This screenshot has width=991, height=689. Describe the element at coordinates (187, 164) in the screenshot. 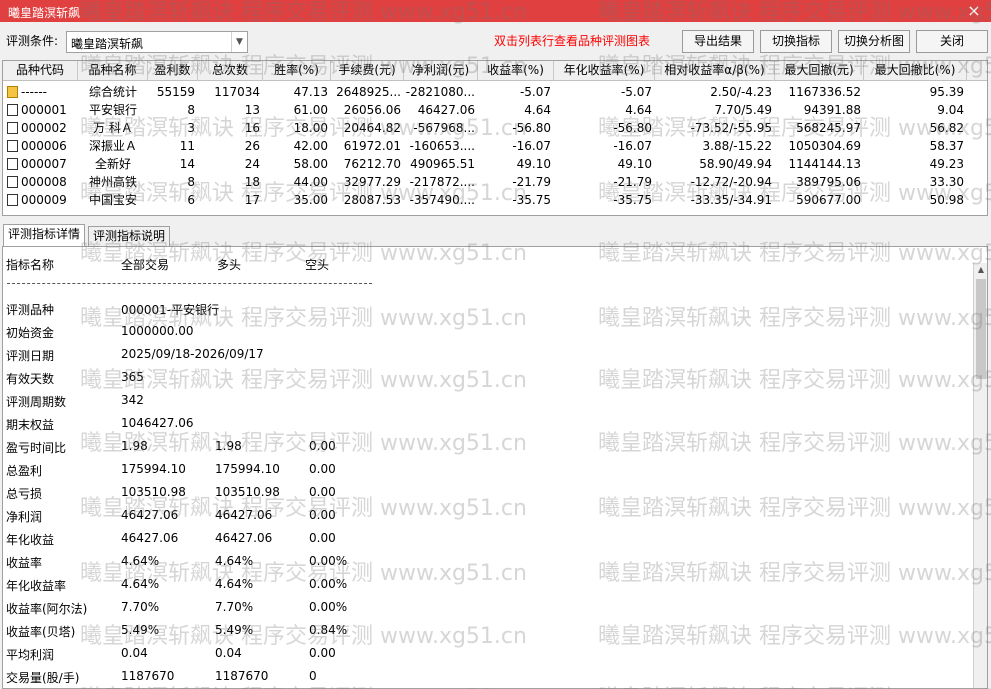

I see `cell-wins: 14` at that location.